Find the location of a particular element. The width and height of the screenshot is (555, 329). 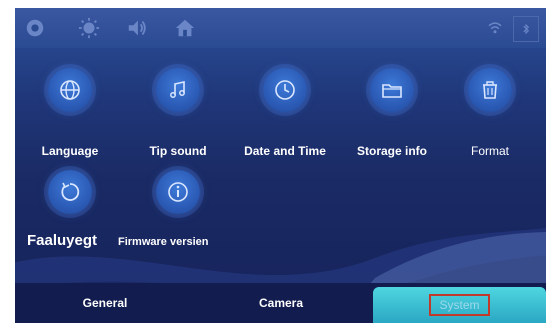

tile-label-format: Format is located at coordinates (489, 151).